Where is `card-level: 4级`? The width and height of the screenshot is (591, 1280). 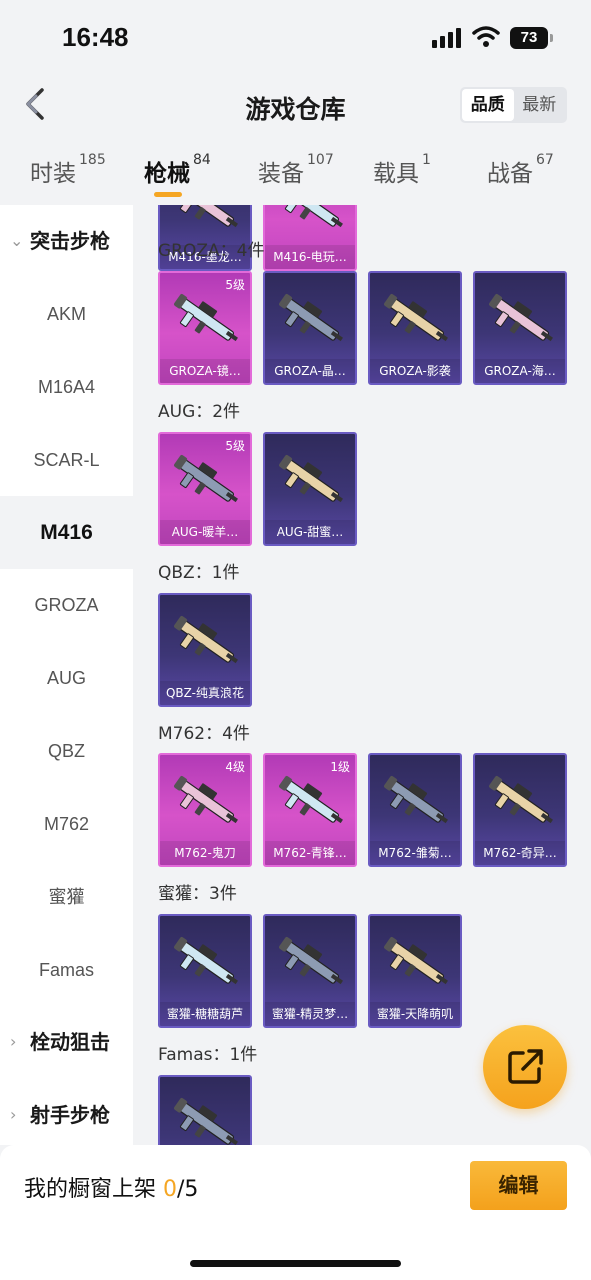 card-level: 4级 is located at coordinates (235, 767).